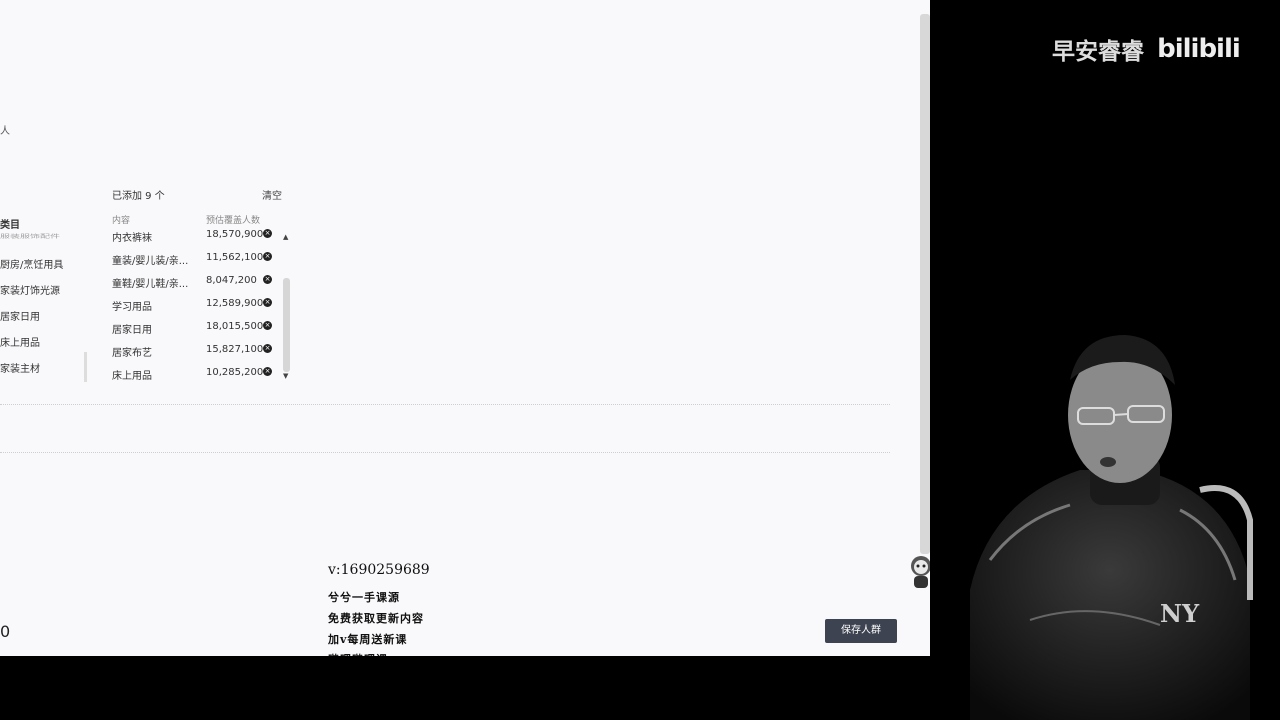 The image size is (1280, 720). What do you see at coordinates (285, 376) in the screenshot?
I see `scroll-down-icon: ▼` at bounding box center [285, 376].